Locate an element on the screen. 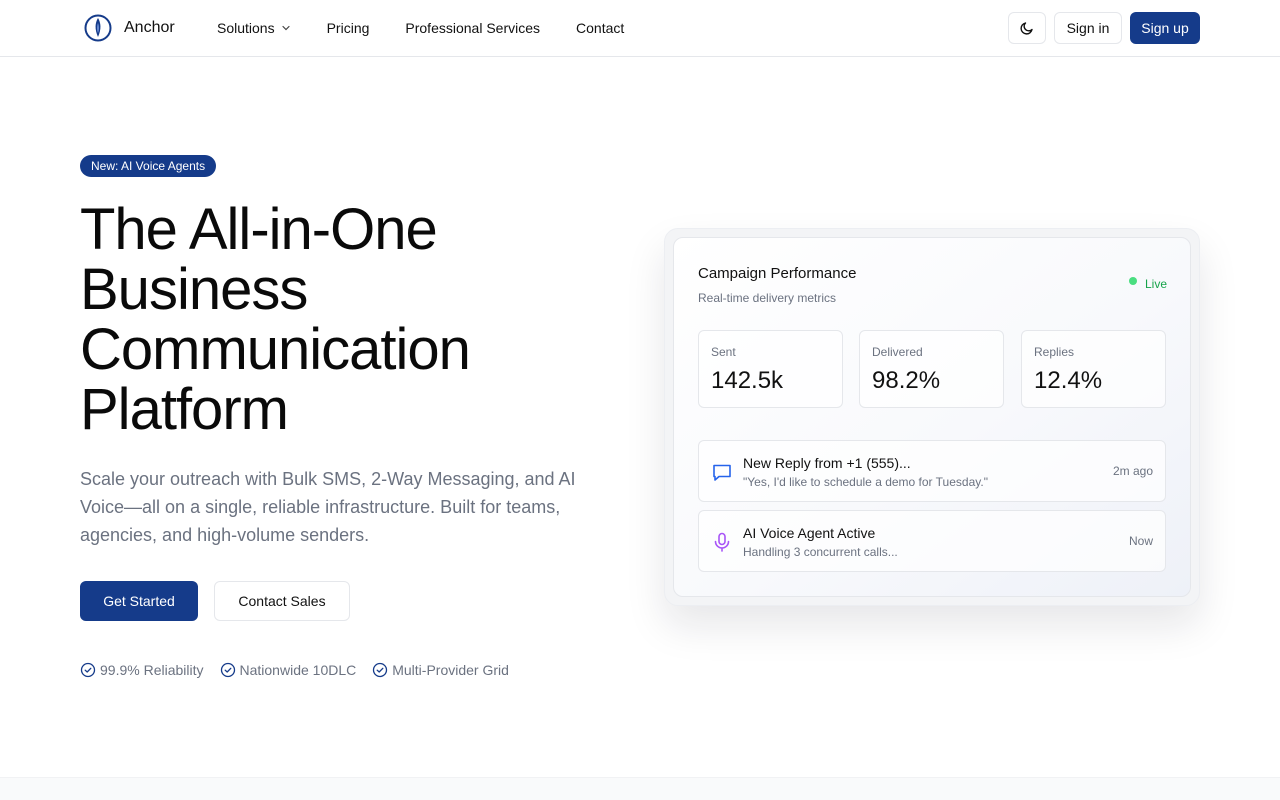 The height and width of the screenshot is (800, 1280). hero-title-line: Platform is located at coordinates (184, 409).